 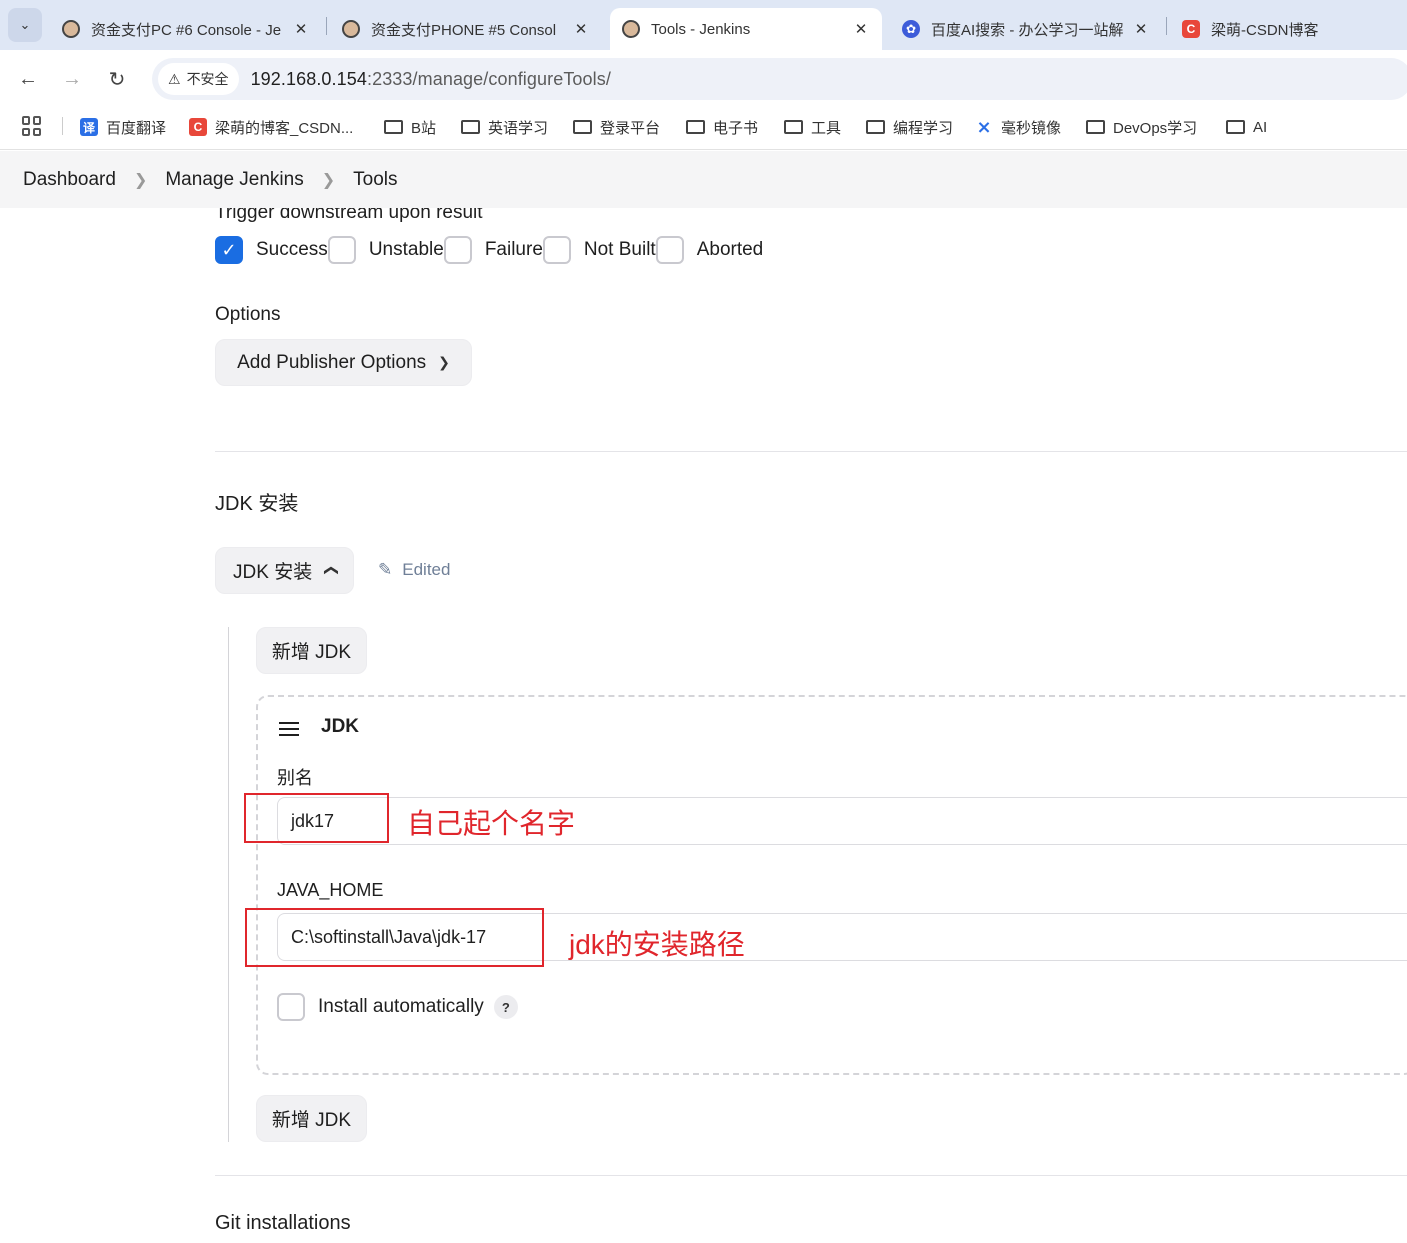 I want to click on alias-label: 别名, so click(x=295, y=778).